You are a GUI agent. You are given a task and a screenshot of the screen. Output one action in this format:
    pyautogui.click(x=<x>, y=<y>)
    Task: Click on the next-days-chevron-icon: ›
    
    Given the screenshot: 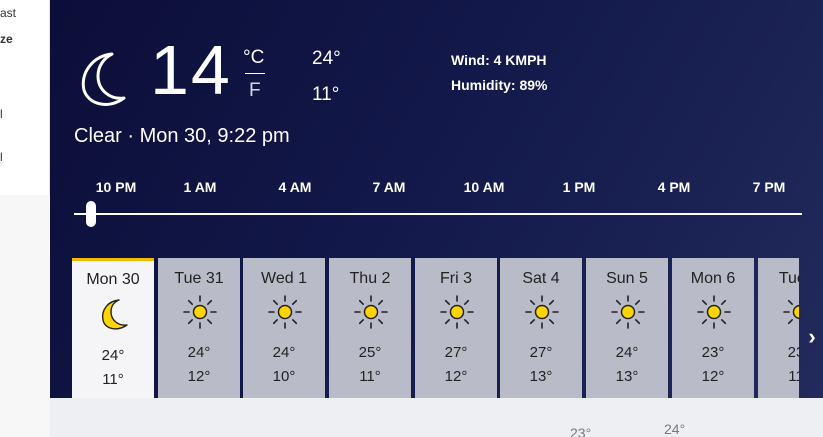 What is the action you would take?
    pyautogui.click(x=812, y=337)
    